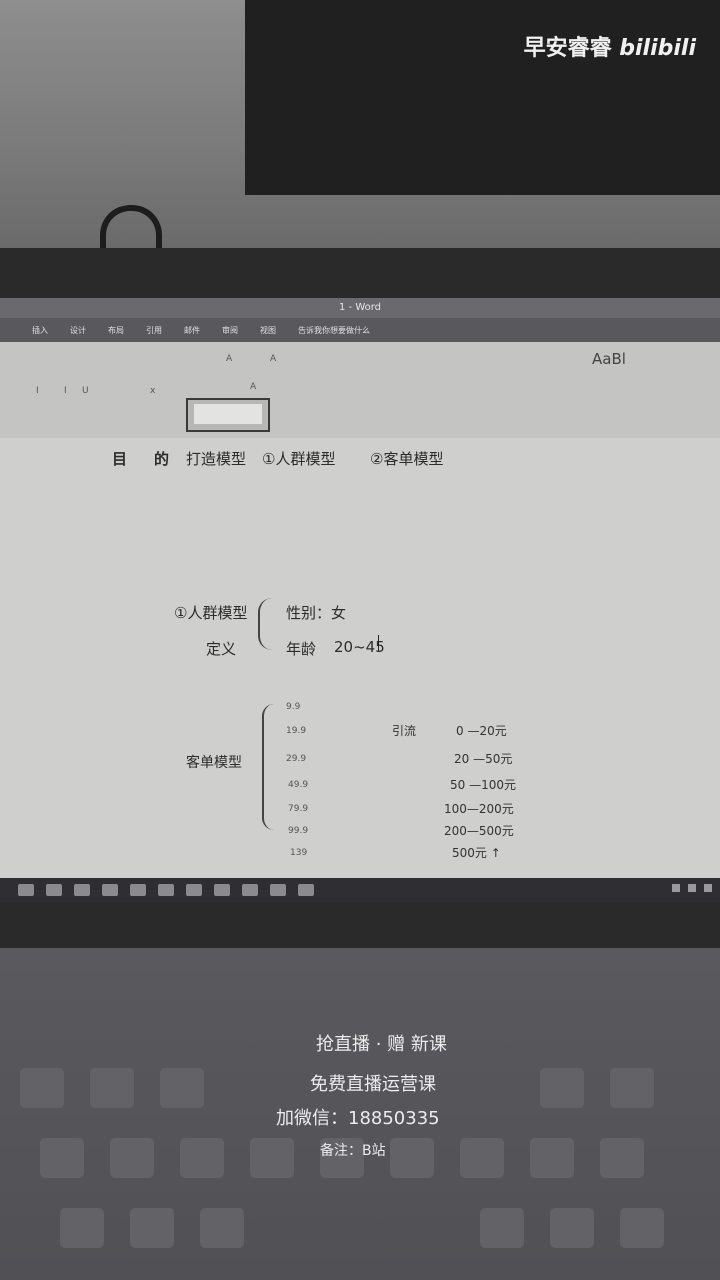  I want to click on window-title: 1 - Word, so click(360, 308).